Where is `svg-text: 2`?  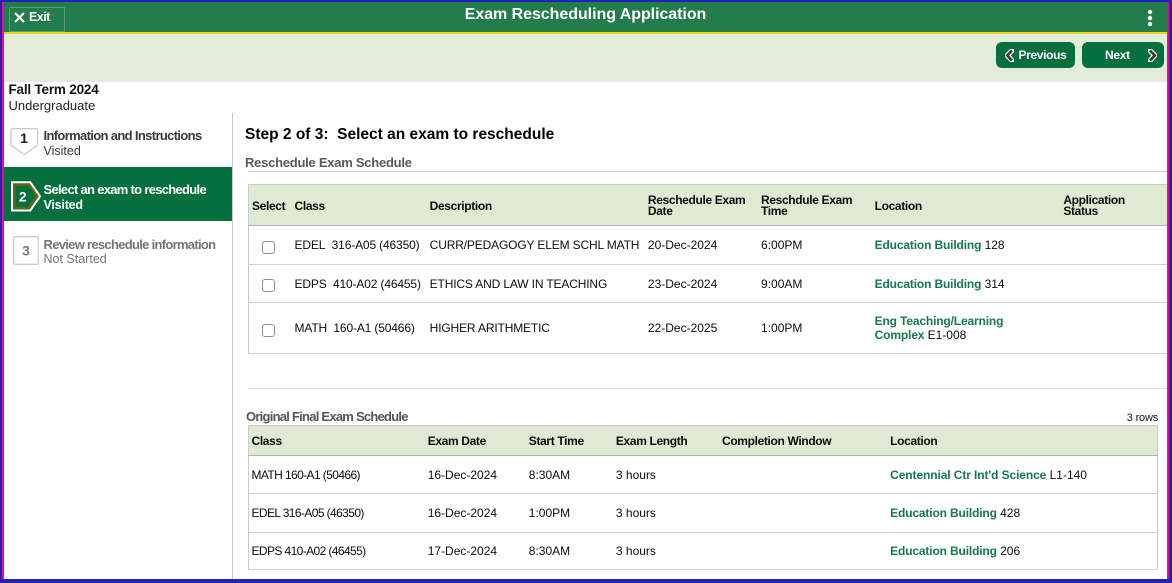
svg-text: 2 is located at coordinates (23, 196).